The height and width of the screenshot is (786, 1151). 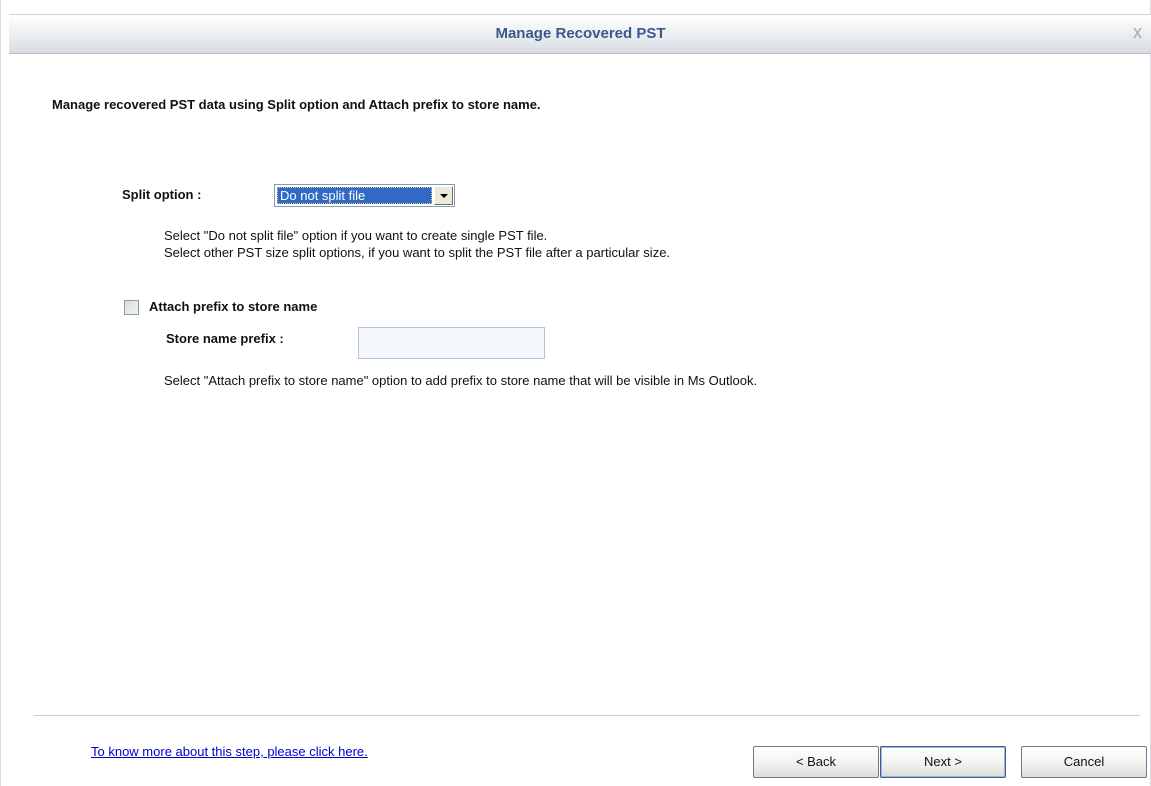 I want to click on attach-prefix-label: Attach prefix to store name, so click(x=233, y=306).